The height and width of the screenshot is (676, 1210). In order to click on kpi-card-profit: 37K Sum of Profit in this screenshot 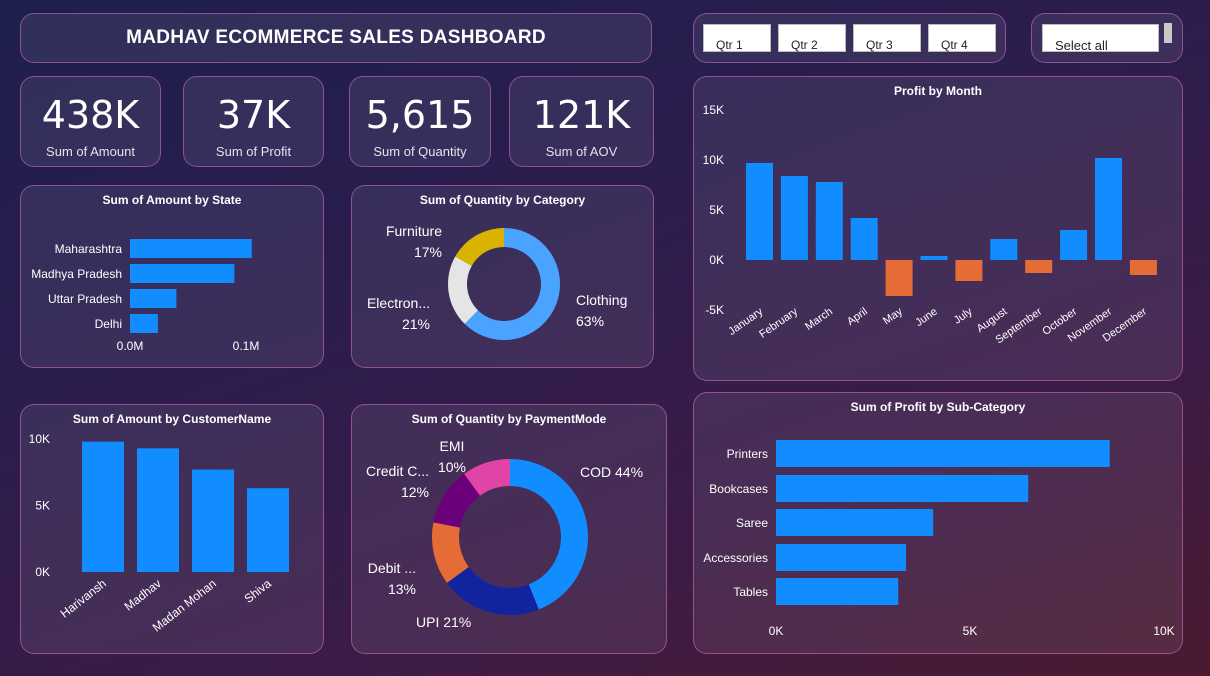, I will do `click(253, 121)`.